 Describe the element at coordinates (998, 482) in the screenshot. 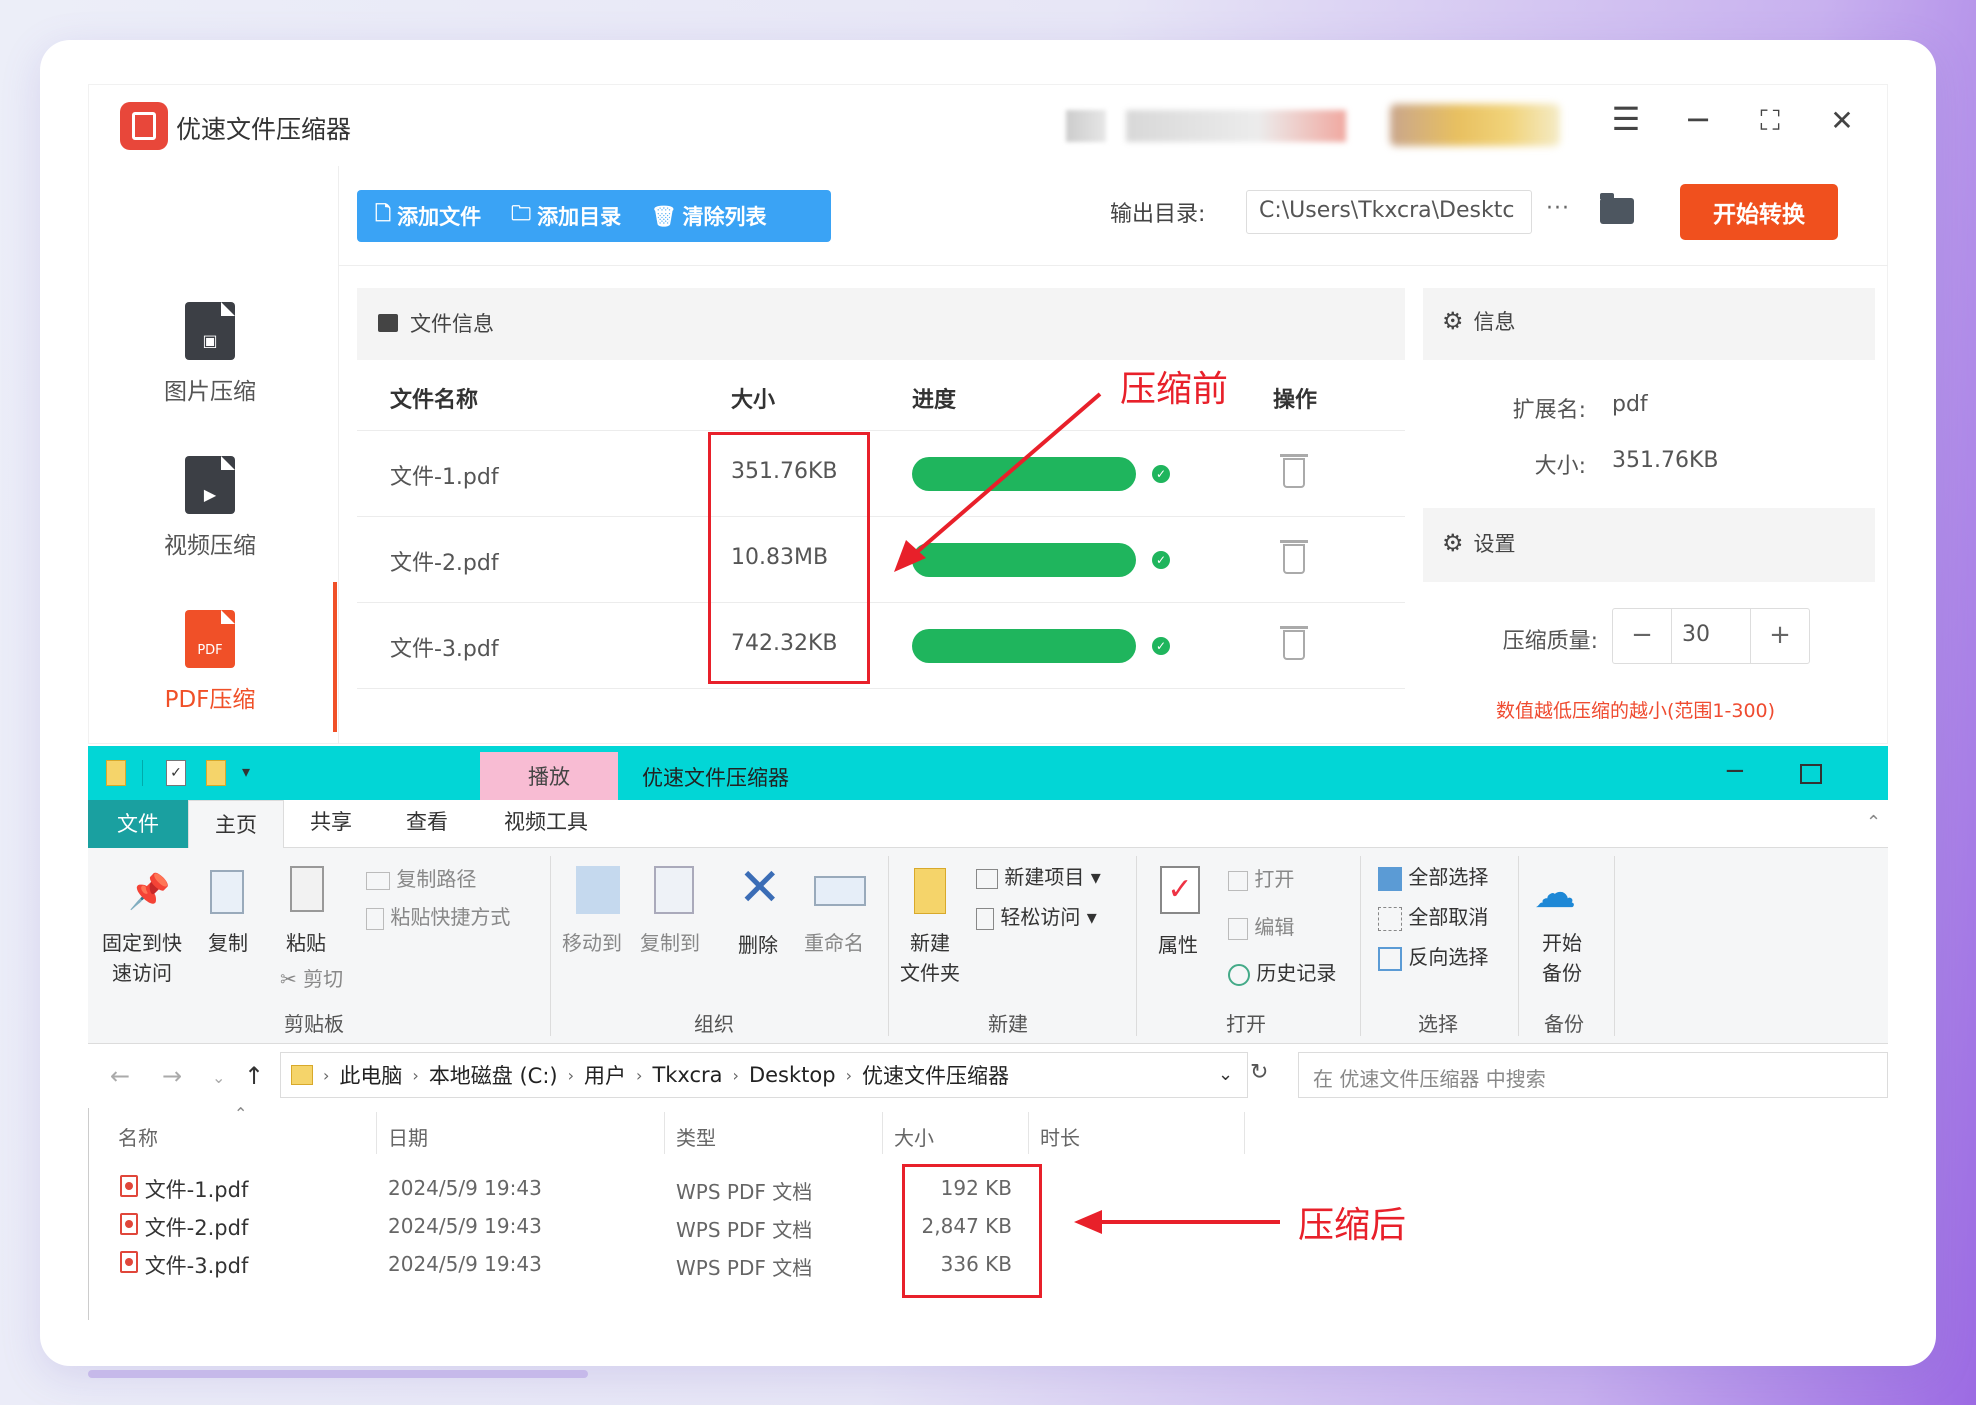

I see `arrow-before-icon` at that location.